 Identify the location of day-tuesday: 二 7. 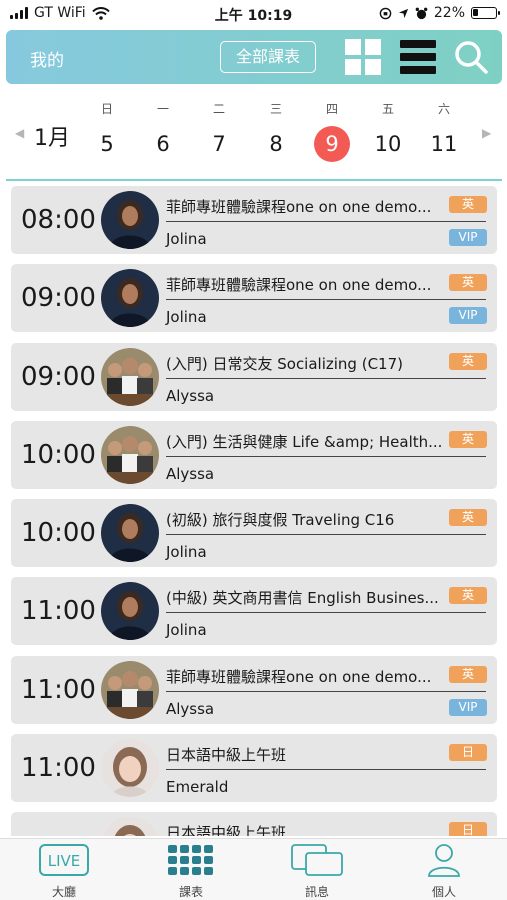
(219, 131).